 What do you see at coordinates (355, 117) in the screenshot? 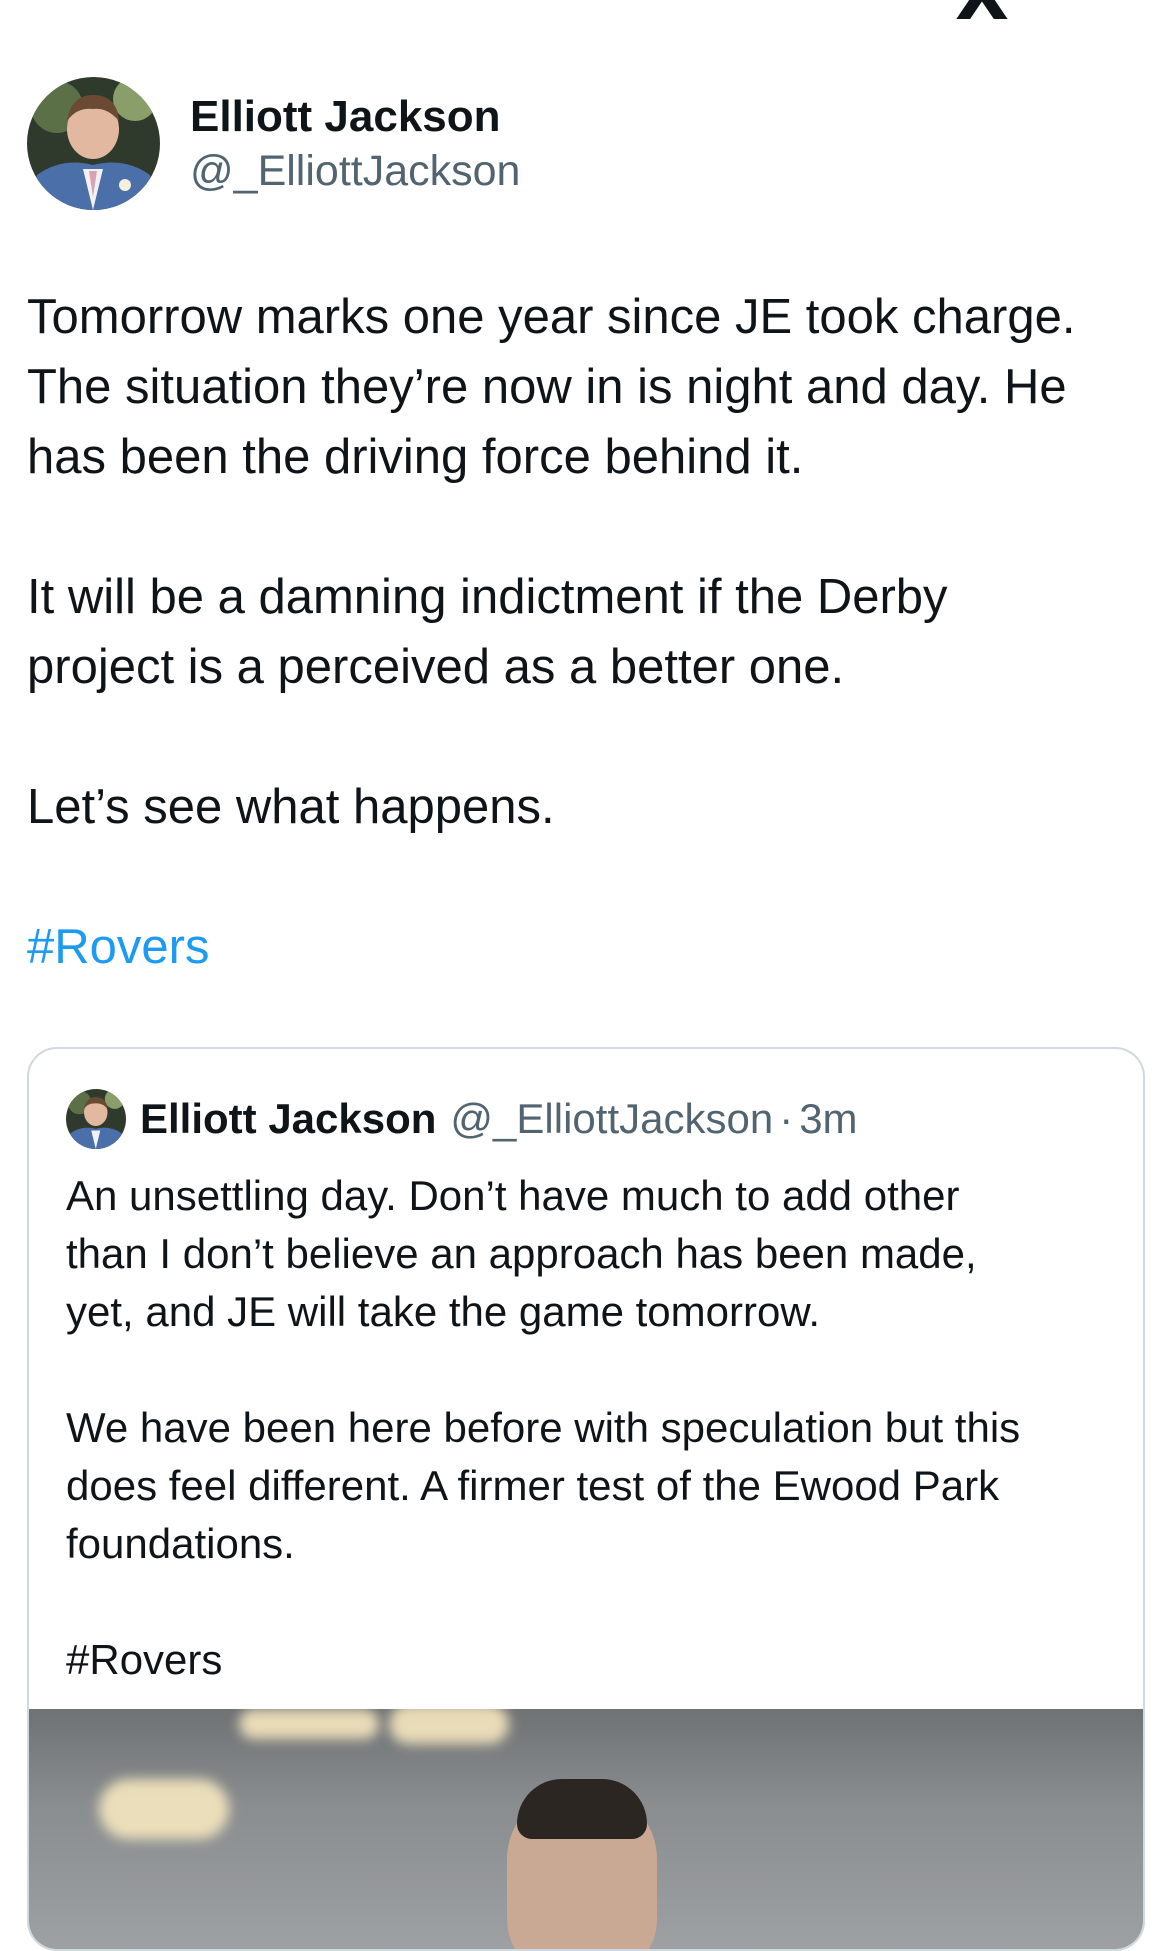
I see `author-name: Elliott Jackson` at bounding box center [355, 117].